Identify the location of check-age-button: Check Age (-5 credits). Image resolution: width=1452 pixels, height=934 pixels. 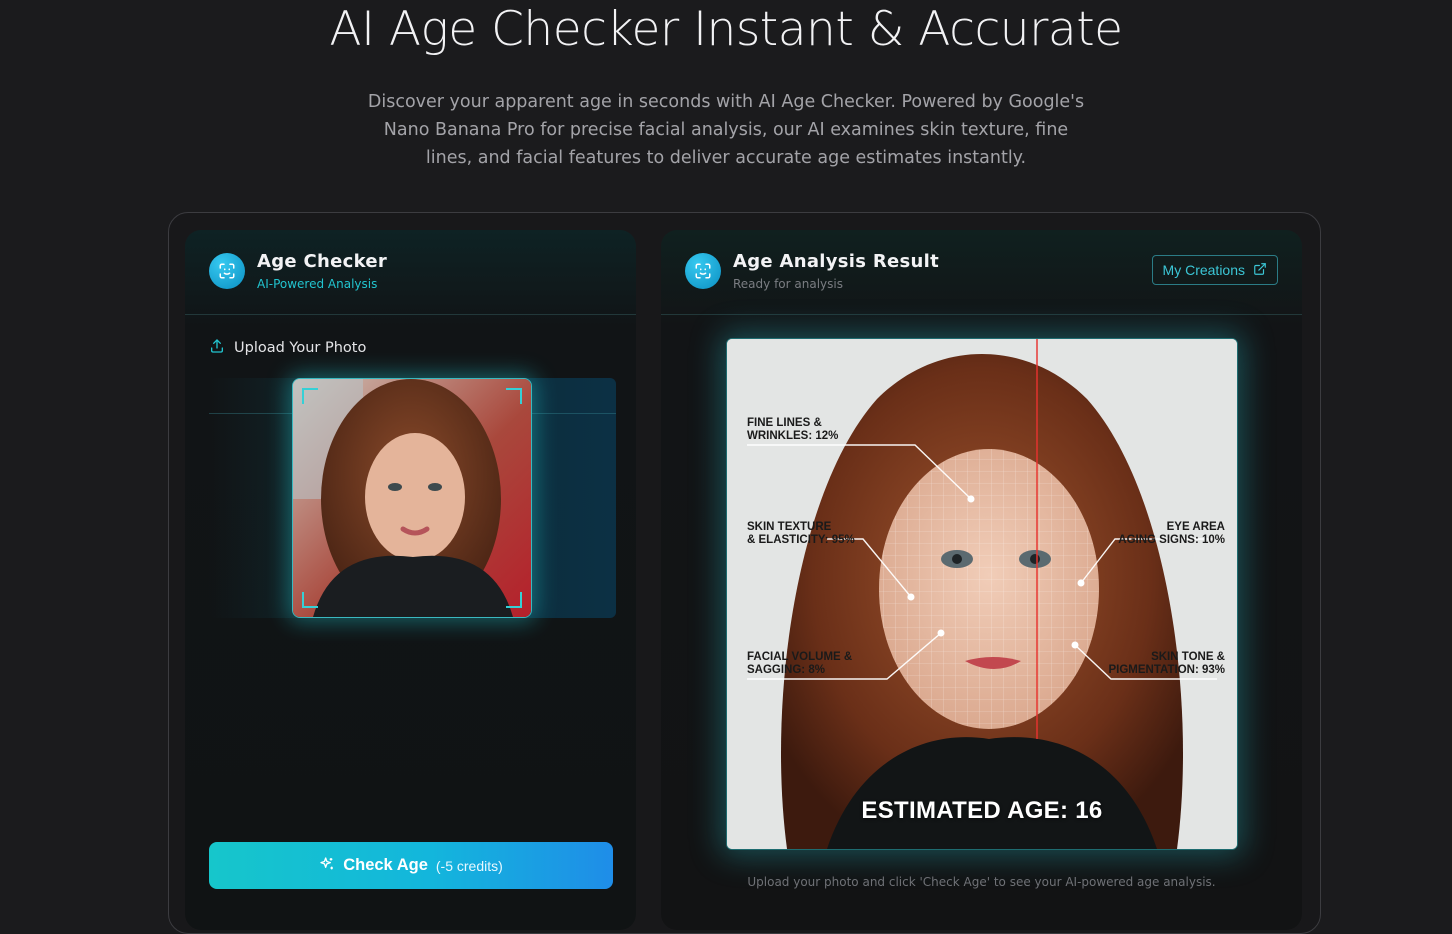
(411, 865).